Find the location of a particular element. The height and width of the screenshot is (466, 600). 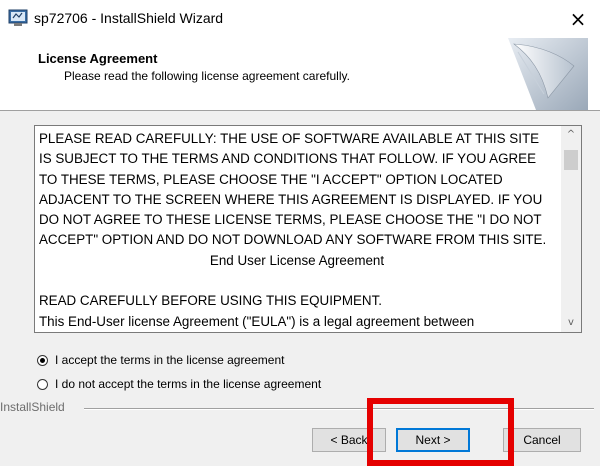

vertical-scrollbar: ^ v is located at coordinates (571, 229).